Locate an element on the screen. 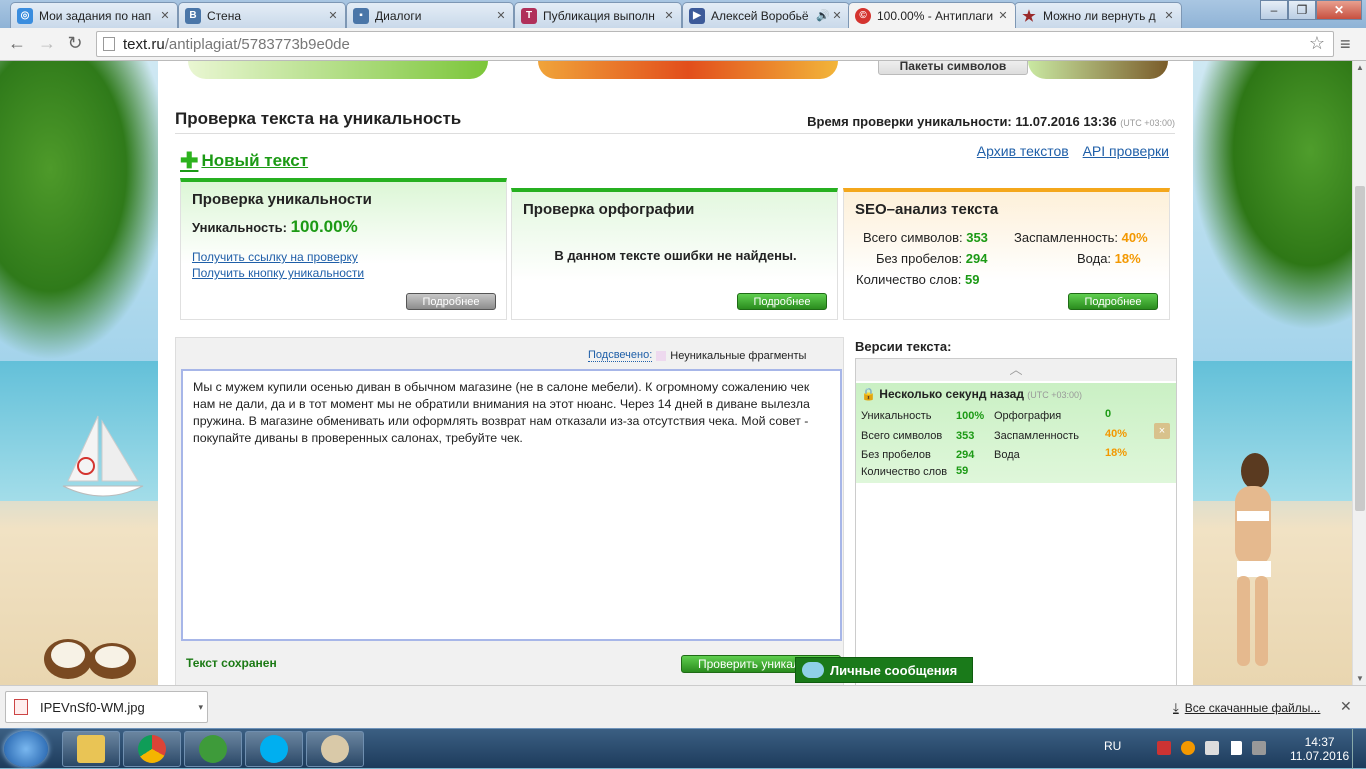 The width and height of the screenshot is (1366, 769). get-button-link: Получить кнопку уникальности is located at coordinates (278, 273).